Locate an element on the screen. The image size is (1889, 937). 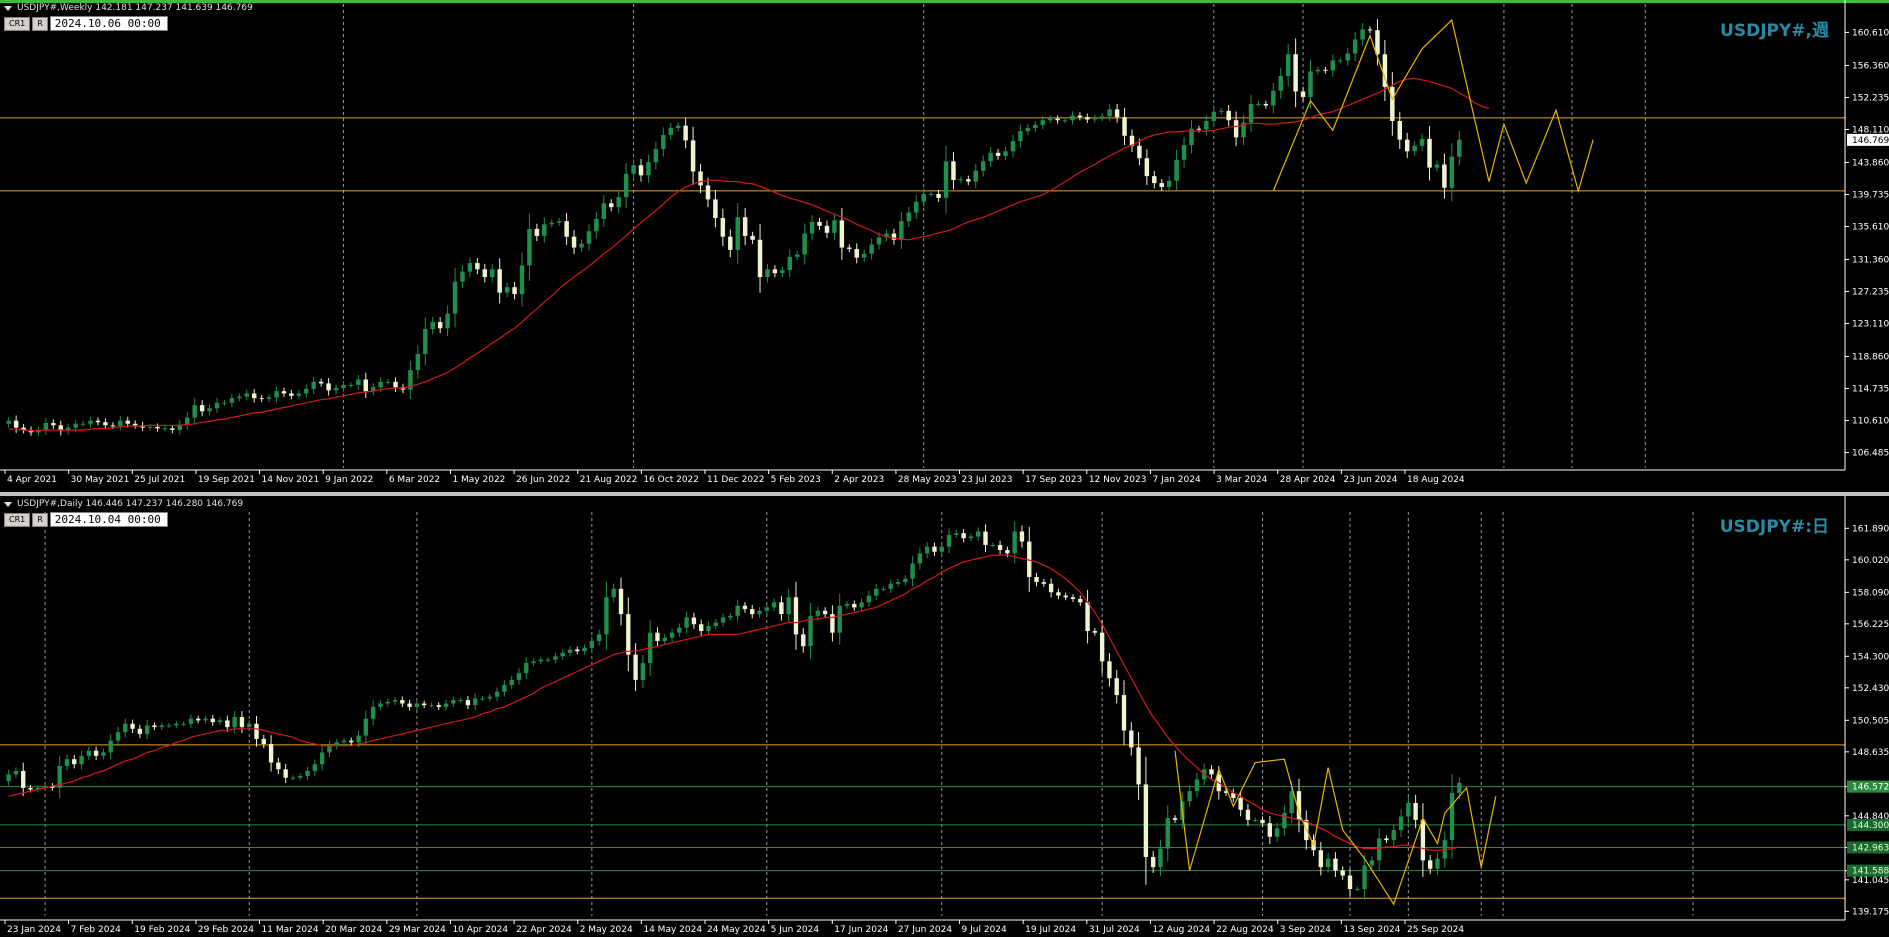
weekly-date-label: 6 Mar 2022 is located at coordinates (414, 480).